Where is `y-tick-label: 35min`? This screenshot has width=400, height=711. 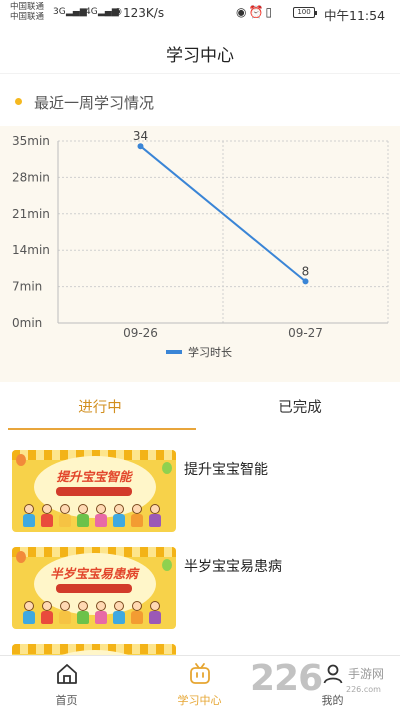 y-tick-label: 35min is located at coordinates (31, 141).